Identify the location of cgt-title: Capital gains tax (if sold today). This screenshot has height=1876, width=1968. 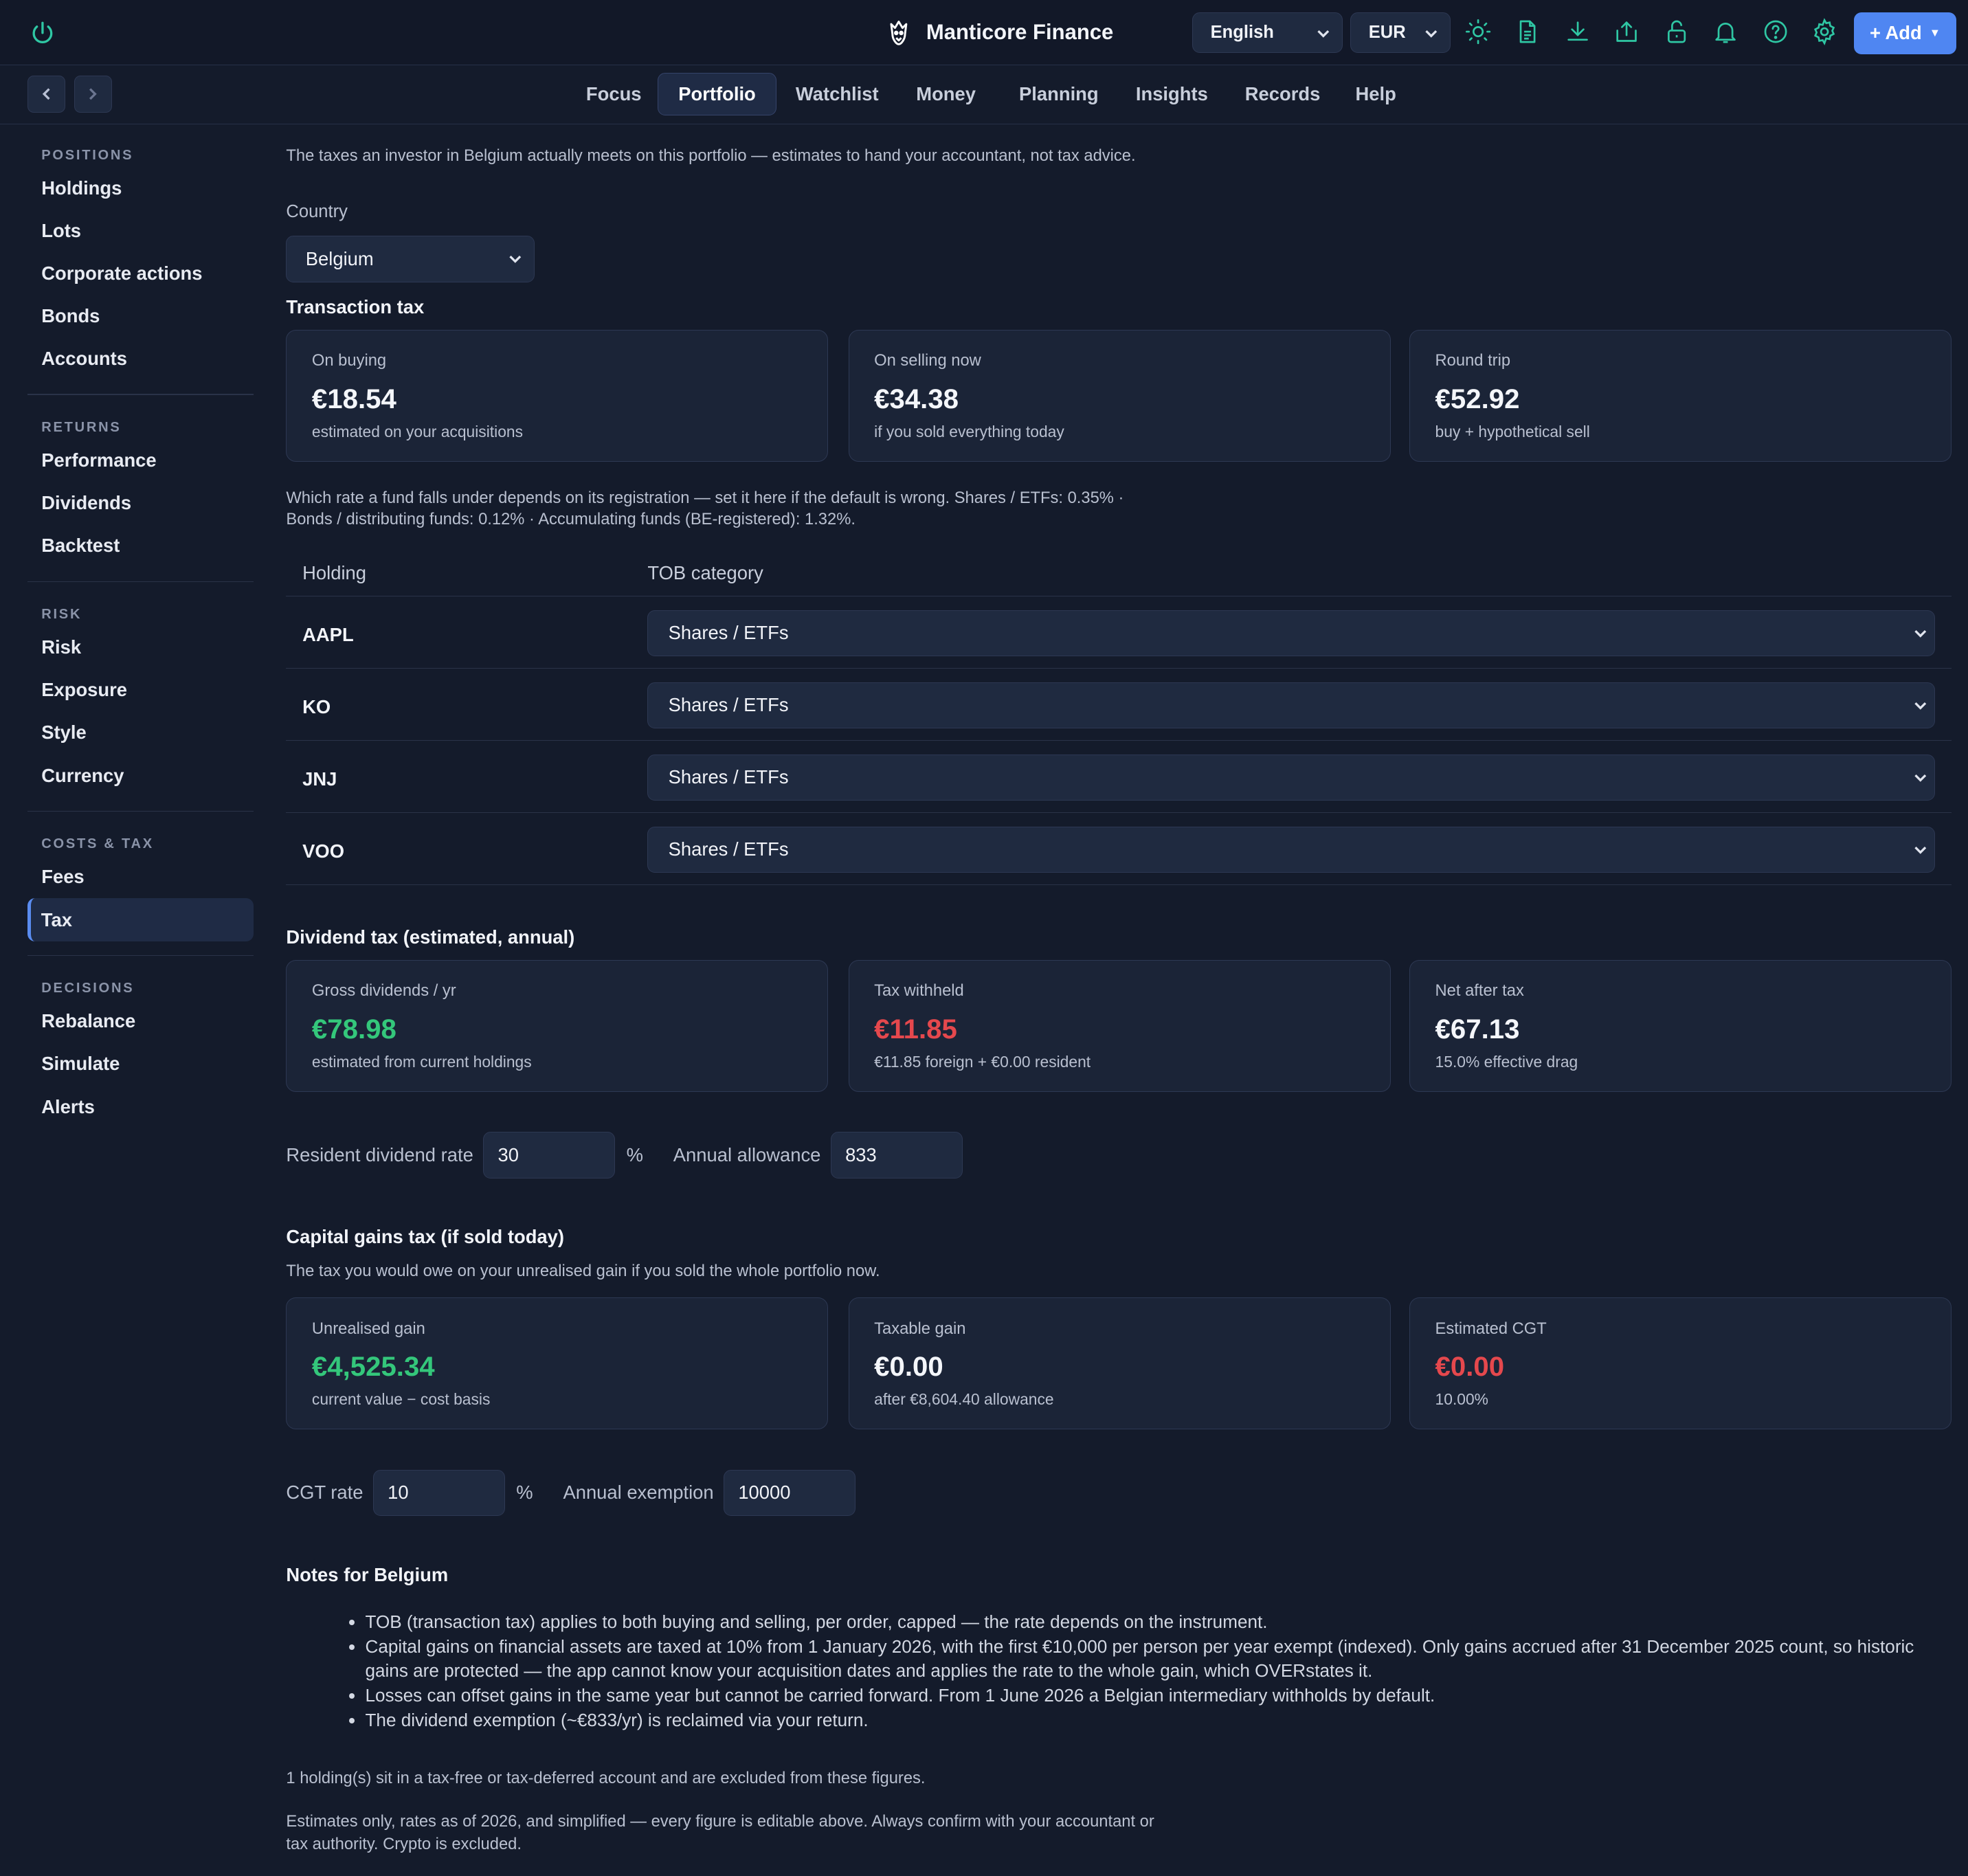
(425, 1237).